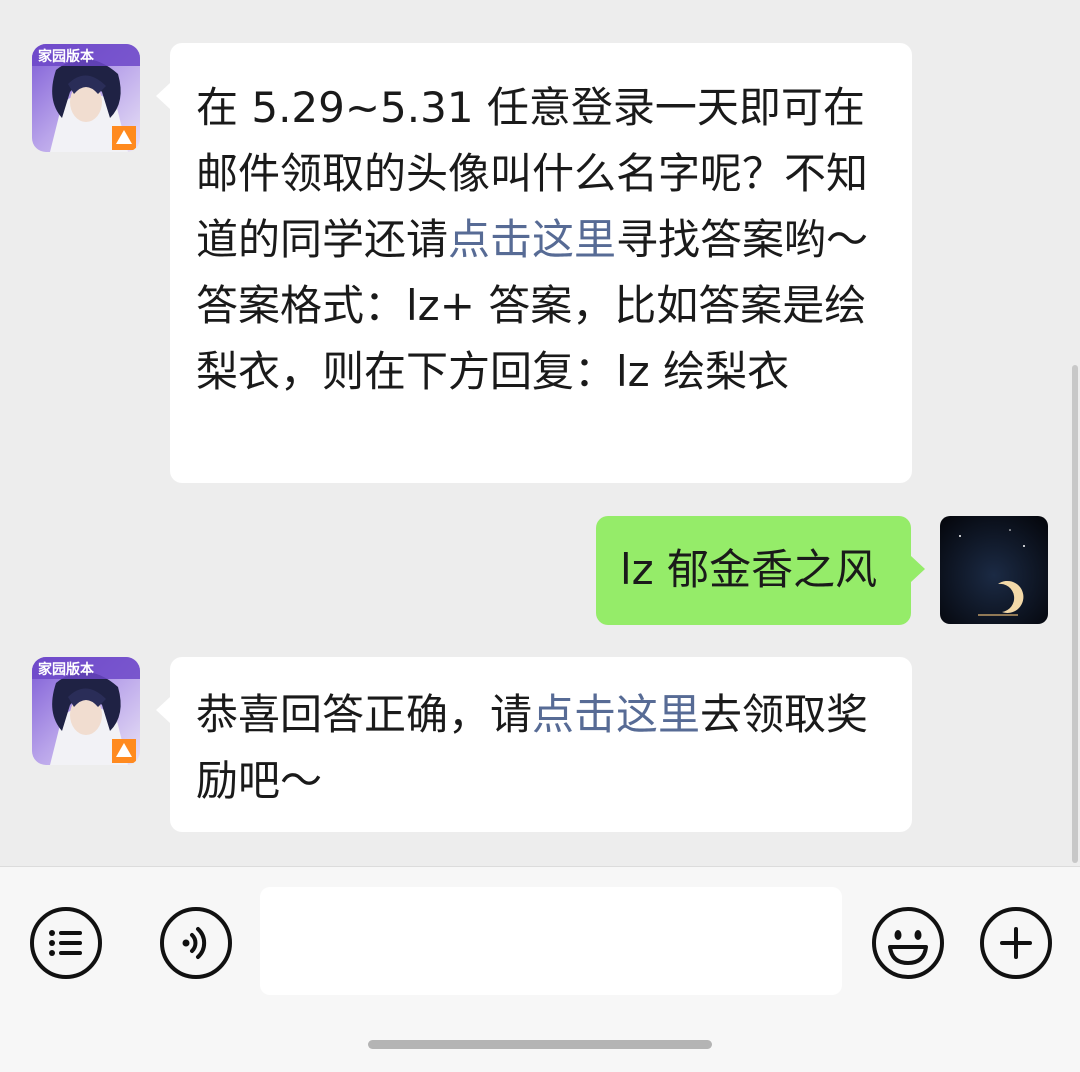 The image size is (1080, 1072). I want to click on chat-scrollbar, so click(1075, 614).